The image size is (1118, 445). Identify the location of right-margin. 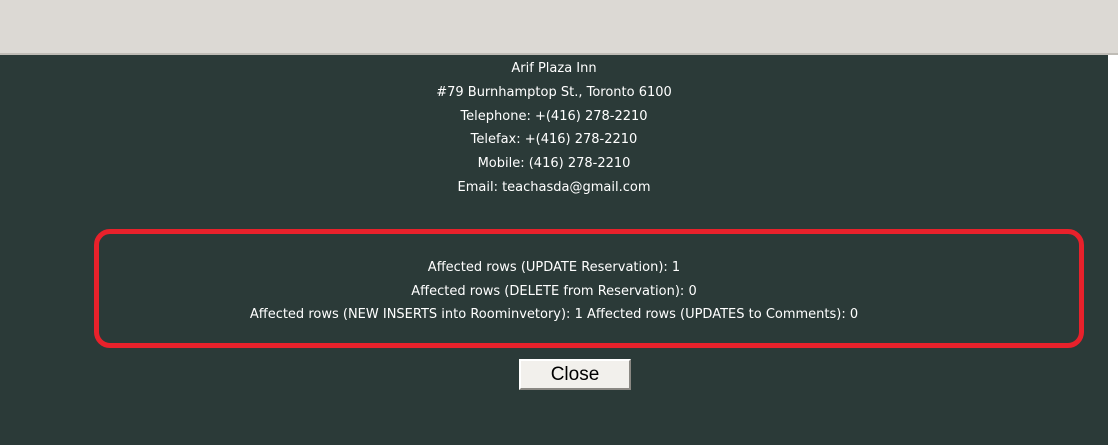
(1113, 250).